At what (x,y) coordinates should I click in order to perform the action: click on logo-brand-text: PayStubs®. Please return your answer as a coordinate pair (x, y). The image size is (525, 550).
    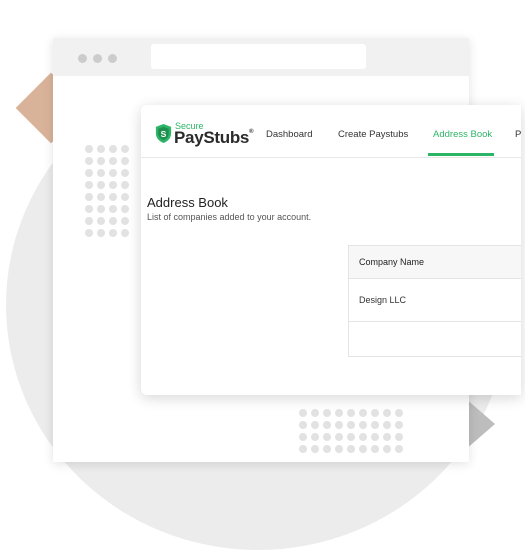
    Looking at the image, I should click on (214, 137).